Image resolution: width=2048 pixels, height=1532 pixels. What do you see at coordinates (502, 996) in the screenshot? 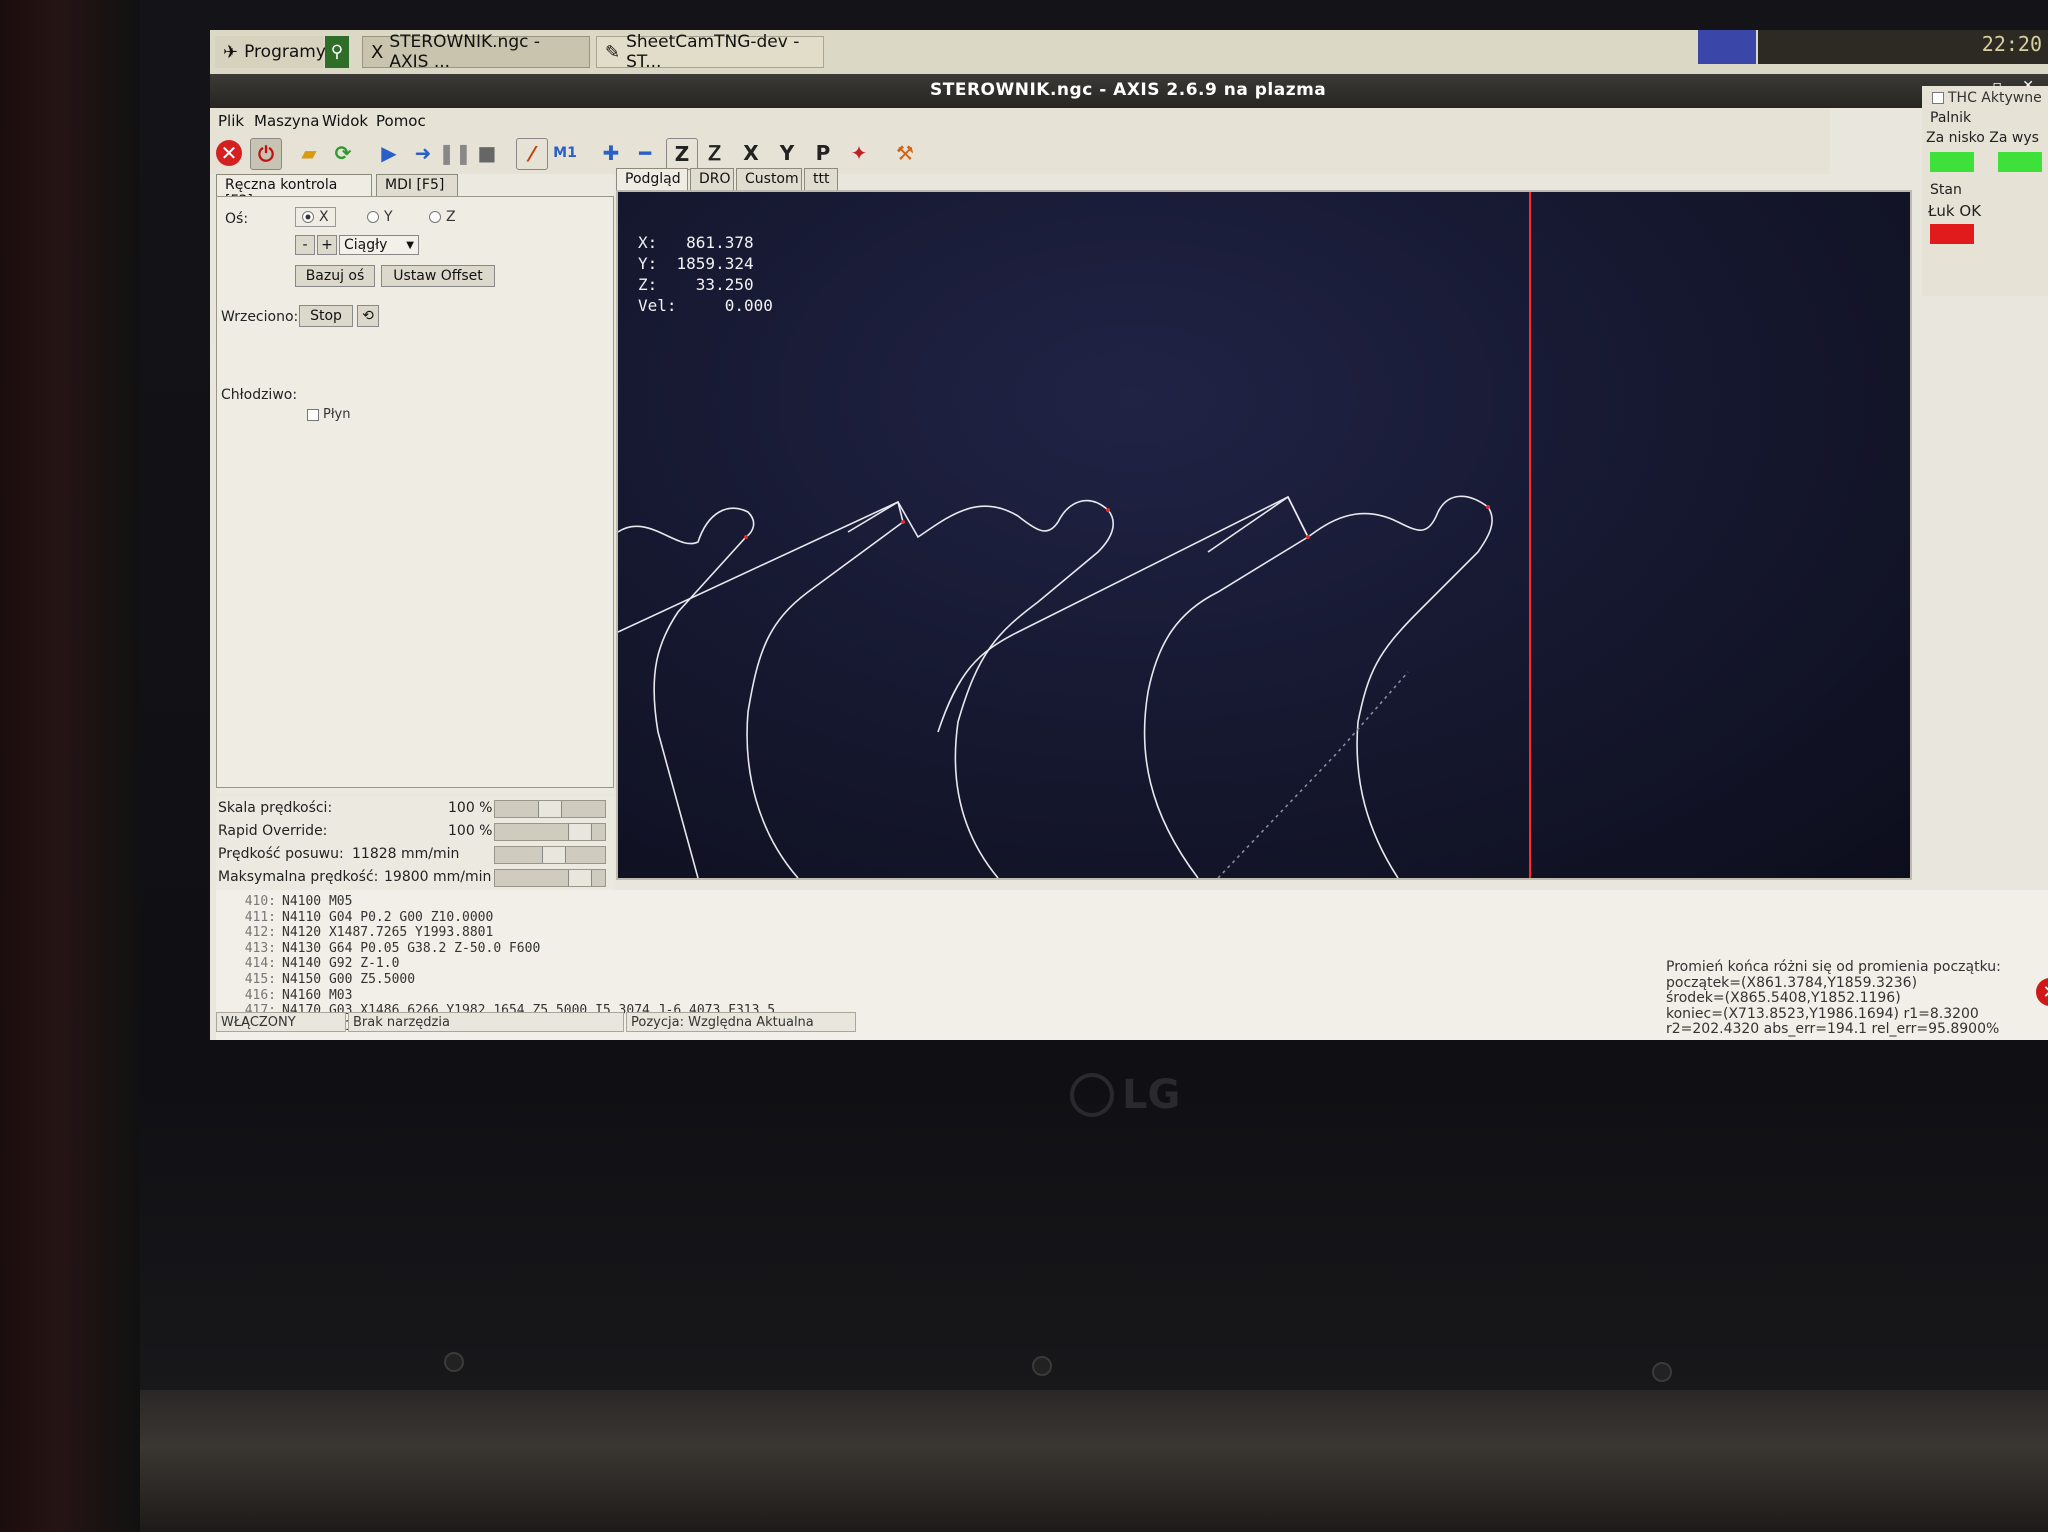
I see `gcode-line: 416: N4160 M03` at bounding box center [502, 996].